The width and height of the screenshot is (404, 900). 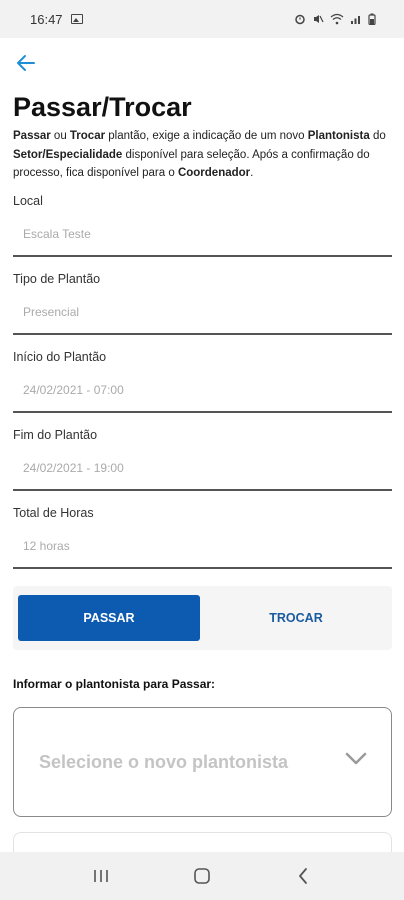 What do you see at coordinates (214, 173) in the screenshot?
I see `description-part: Coordenador` at bounding box center [214, 173].